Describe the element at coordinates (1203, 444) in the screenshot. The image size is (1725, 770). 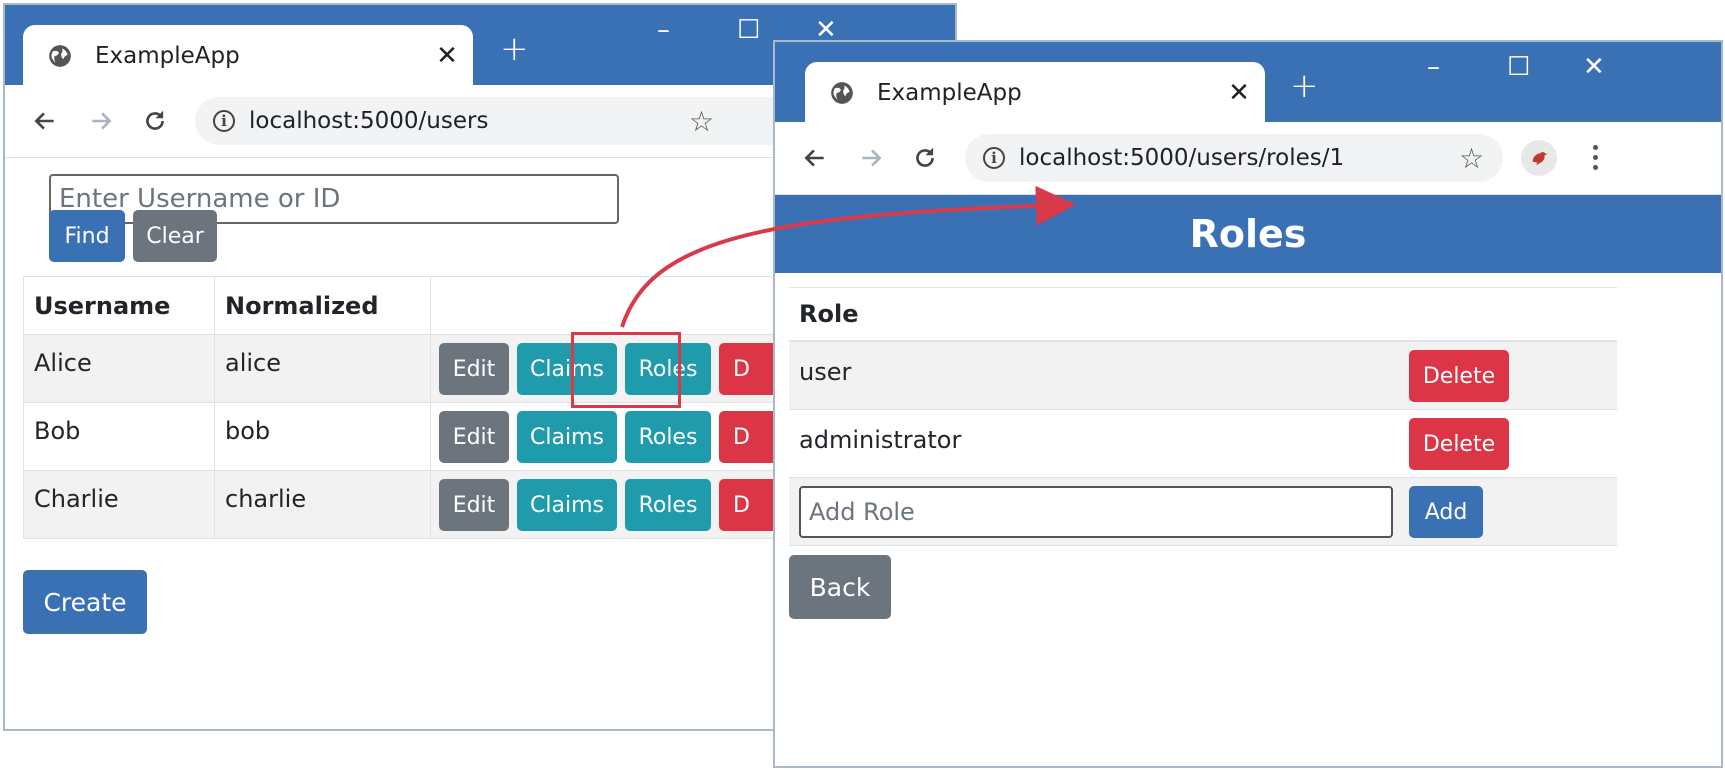
I see `table-row: administrator Delete` at that location.